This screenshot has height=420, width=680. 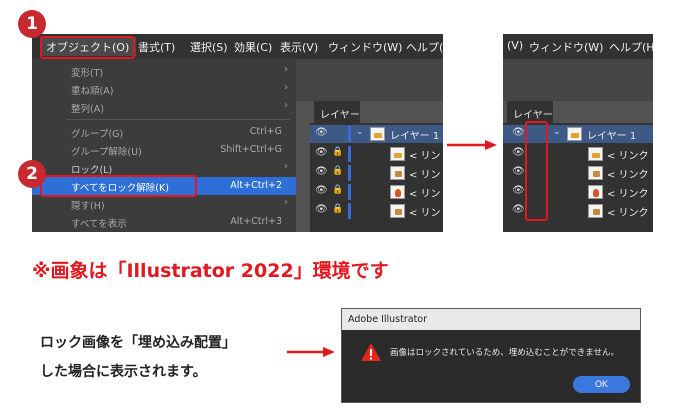 What do you see at coordinates (87, 73) in the screenshot?
I see `menu-item-label: 変形(T)` at bounding box center [87, 73].